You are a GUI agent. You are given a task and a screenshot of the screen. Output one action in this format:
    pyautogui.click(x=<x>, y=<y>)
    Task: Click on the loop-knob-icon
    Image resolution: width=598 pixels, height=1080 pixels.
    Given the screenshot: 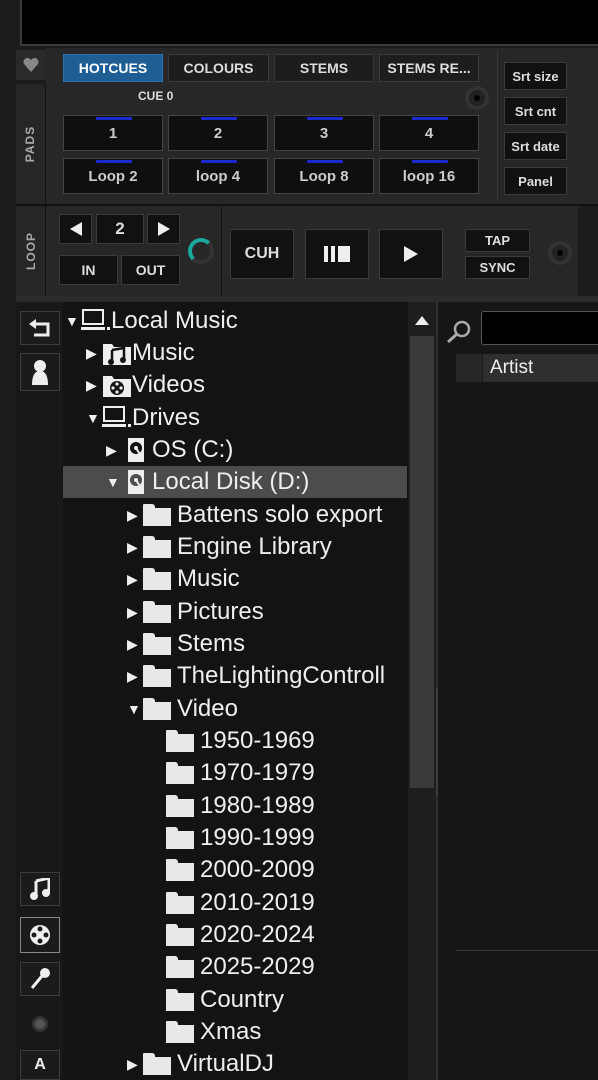 What is the action you would take?
    pyautogui.click(x=201, y=251)
    